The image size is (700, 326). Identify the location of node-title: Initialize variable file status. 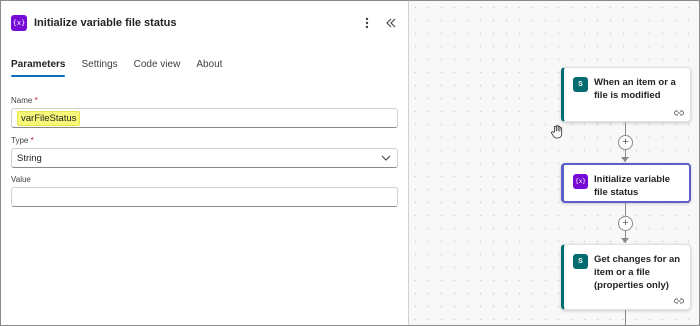
(632, 186).